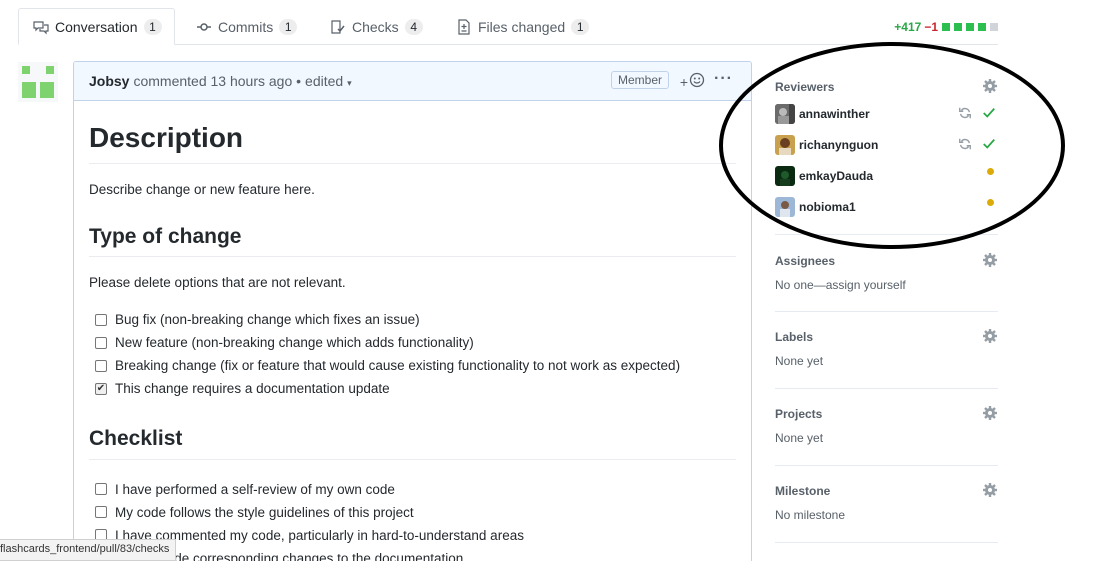 Image resolution: width=1114 pixels, height=561 pixels. Describe the element at coordinates (109, 81) in the screenshot. I see `comment-author: Jobsy` at that location.